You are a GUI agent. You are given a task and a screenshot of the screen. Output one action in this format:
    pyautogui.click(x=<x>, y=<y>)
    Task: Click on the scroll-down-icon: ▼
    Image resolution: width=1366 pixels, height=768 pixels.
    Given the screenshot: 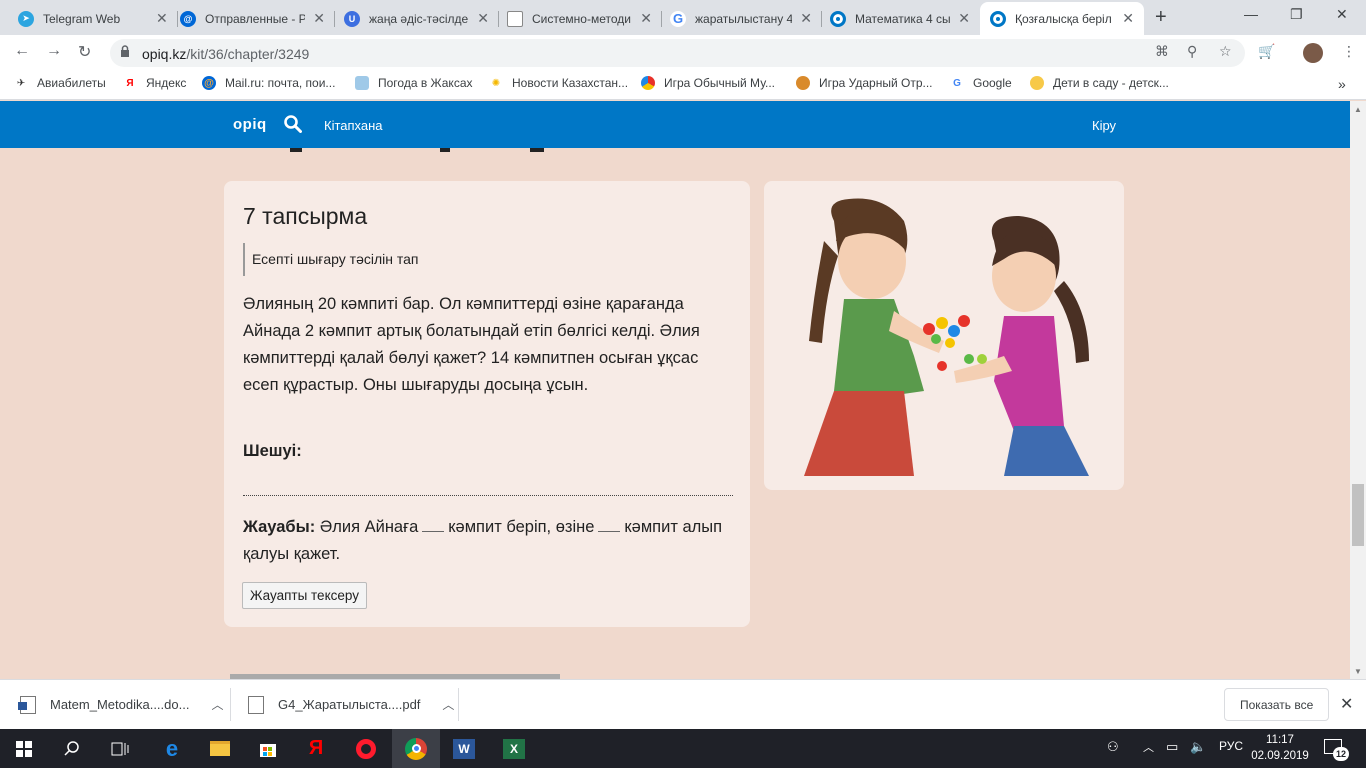 What is the action you would take?
    pyautogui.click(x=1358, y=671)
    